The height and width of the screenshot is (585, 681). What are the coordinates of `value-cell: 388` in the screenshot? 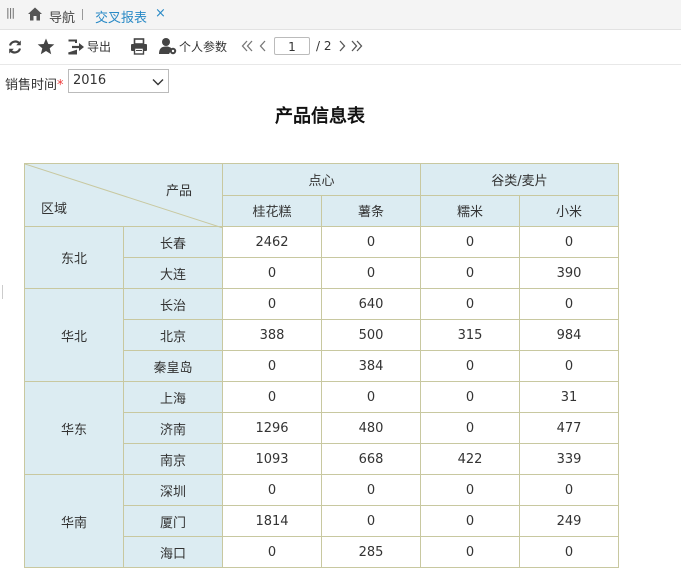 It's located at (272, 335).